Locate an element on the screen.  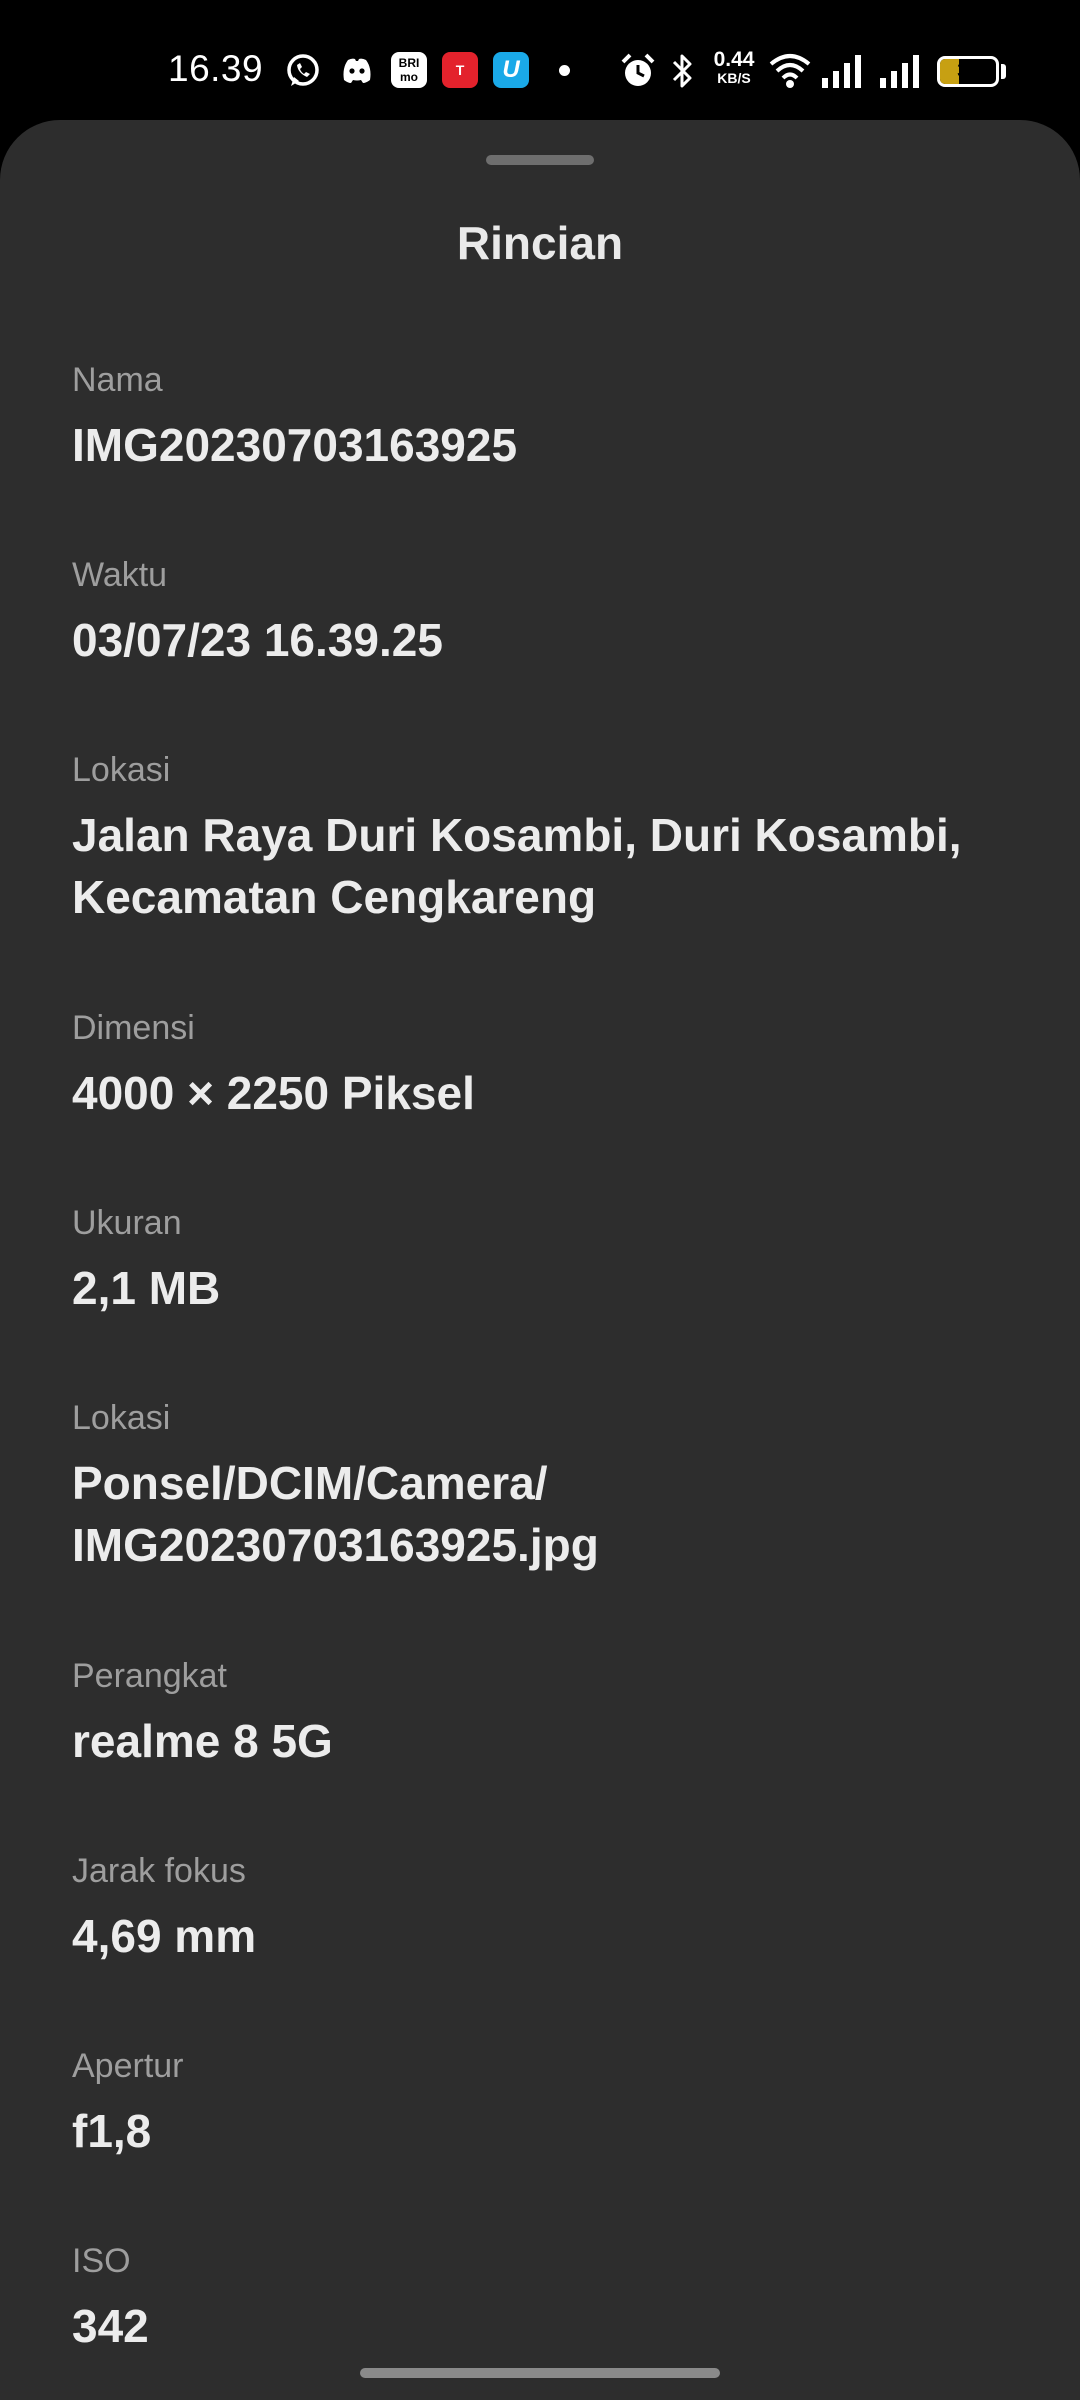
sheet-title: Rincian is located at coordinates (540, 243).